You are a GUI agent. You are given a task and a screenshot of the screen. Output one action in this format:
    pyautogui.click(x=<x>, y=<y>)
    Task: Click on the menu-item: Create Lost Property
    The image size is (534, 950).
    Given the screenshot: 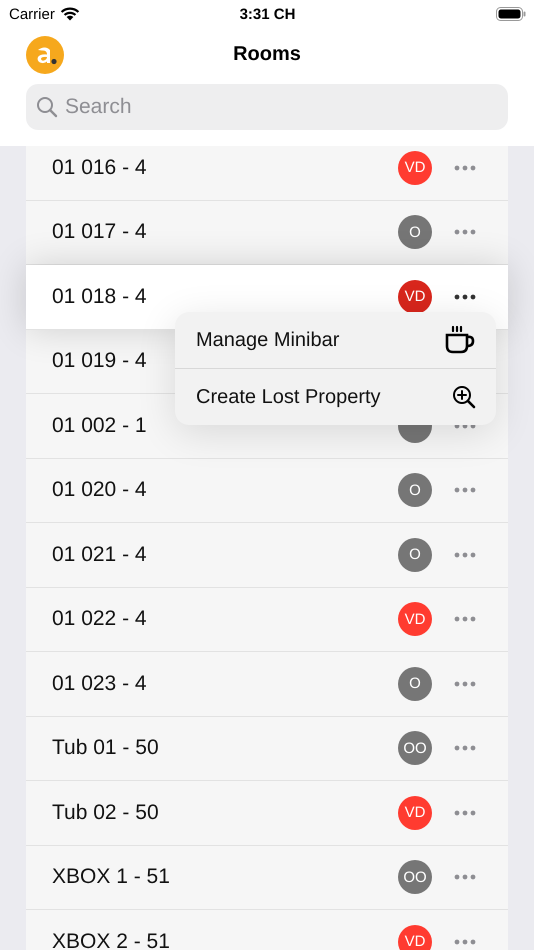 What is the action you would take?
    pyautogui.click(x=335, y=396)
    